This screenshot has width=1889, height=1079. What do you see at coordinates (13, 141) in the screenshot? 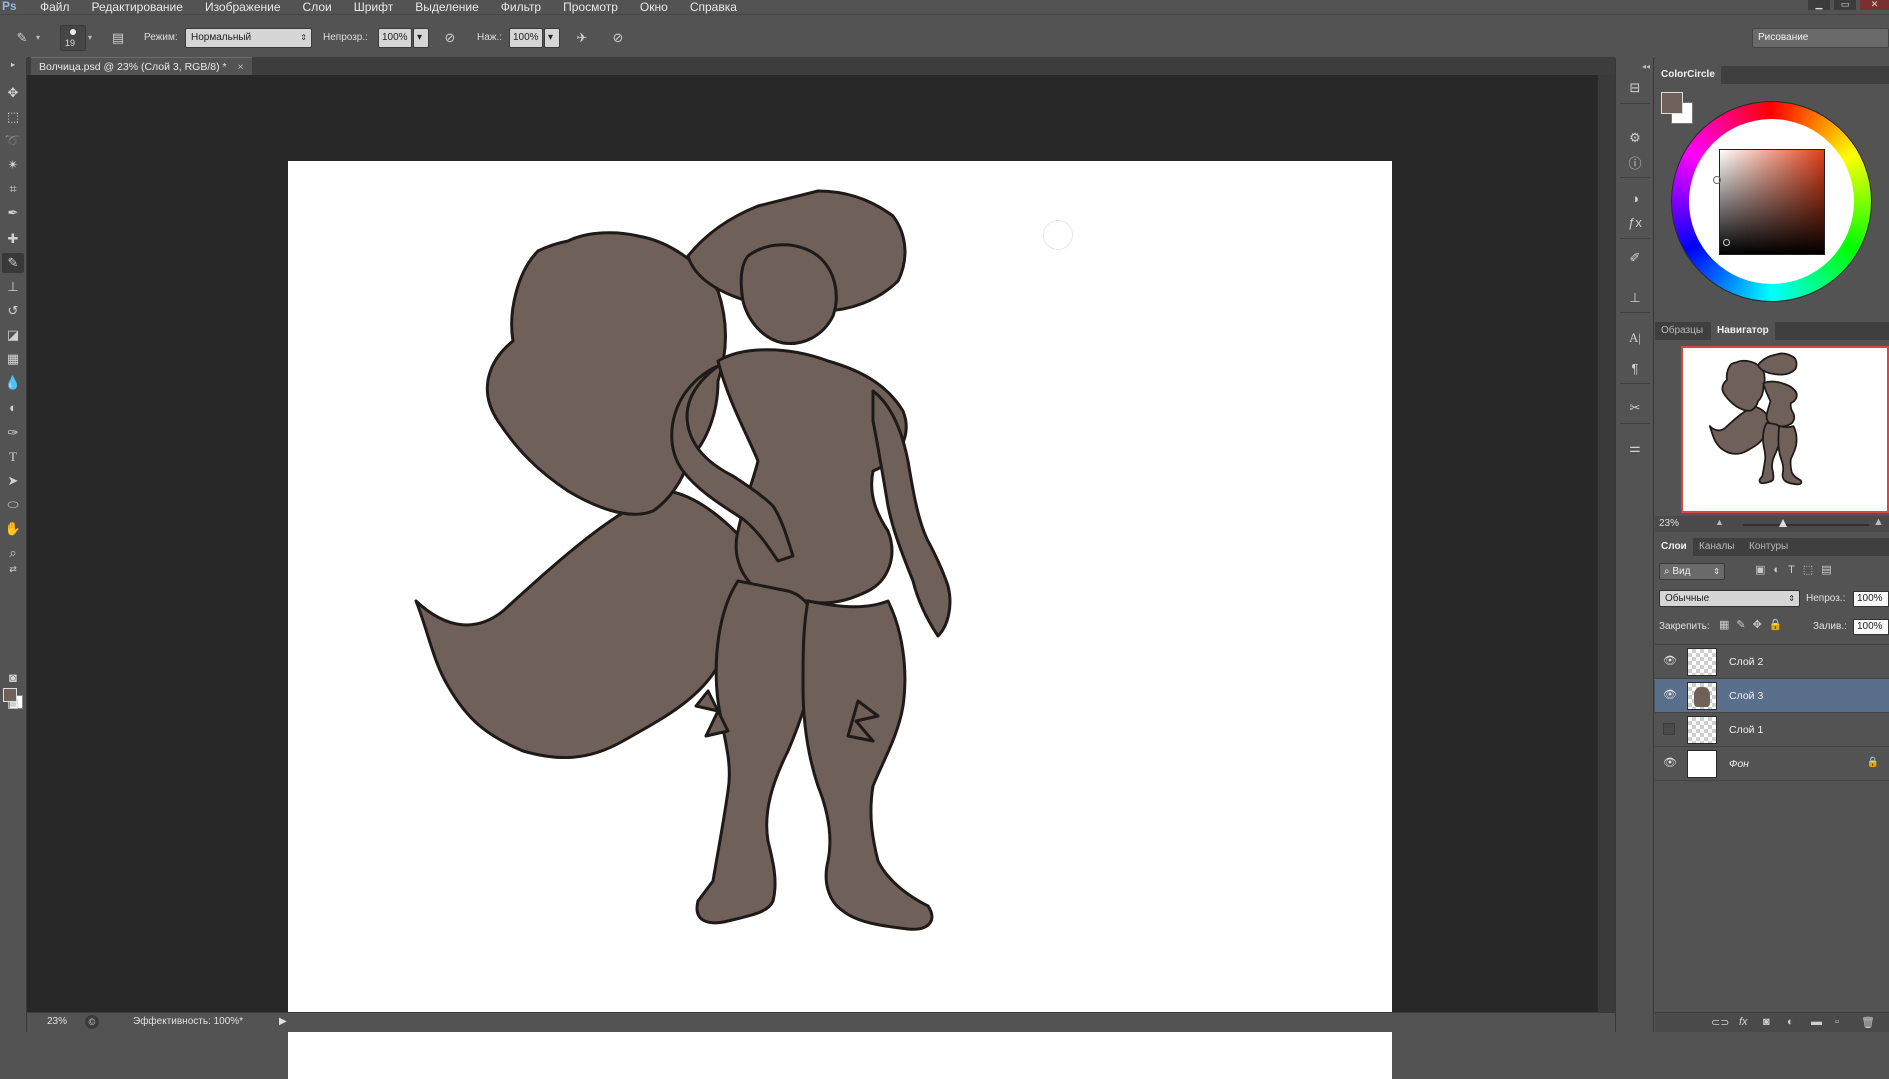
I see `lasso-tool-icon: ➰` at bounding box center [13, 141].